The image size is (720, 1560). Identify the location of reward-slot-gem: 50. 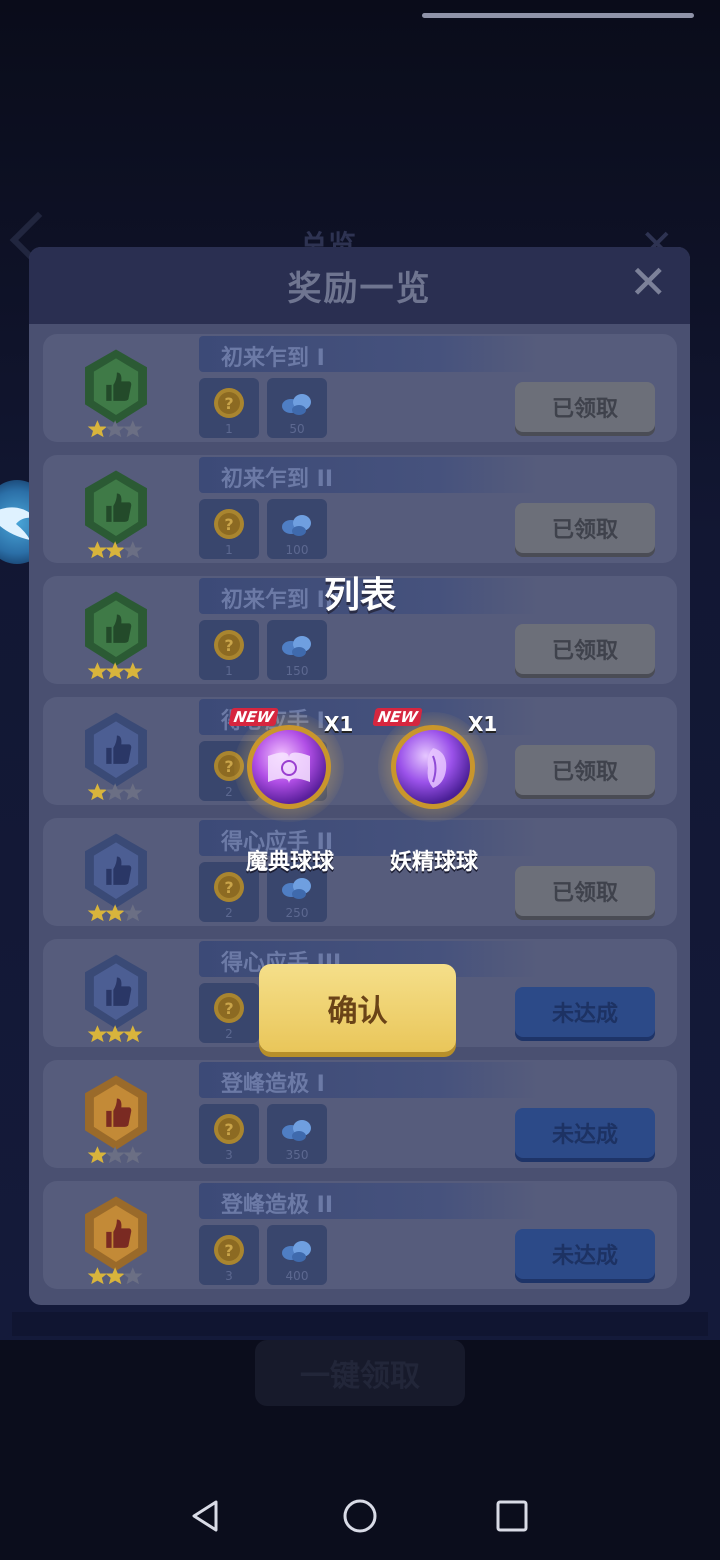
(297, 408).